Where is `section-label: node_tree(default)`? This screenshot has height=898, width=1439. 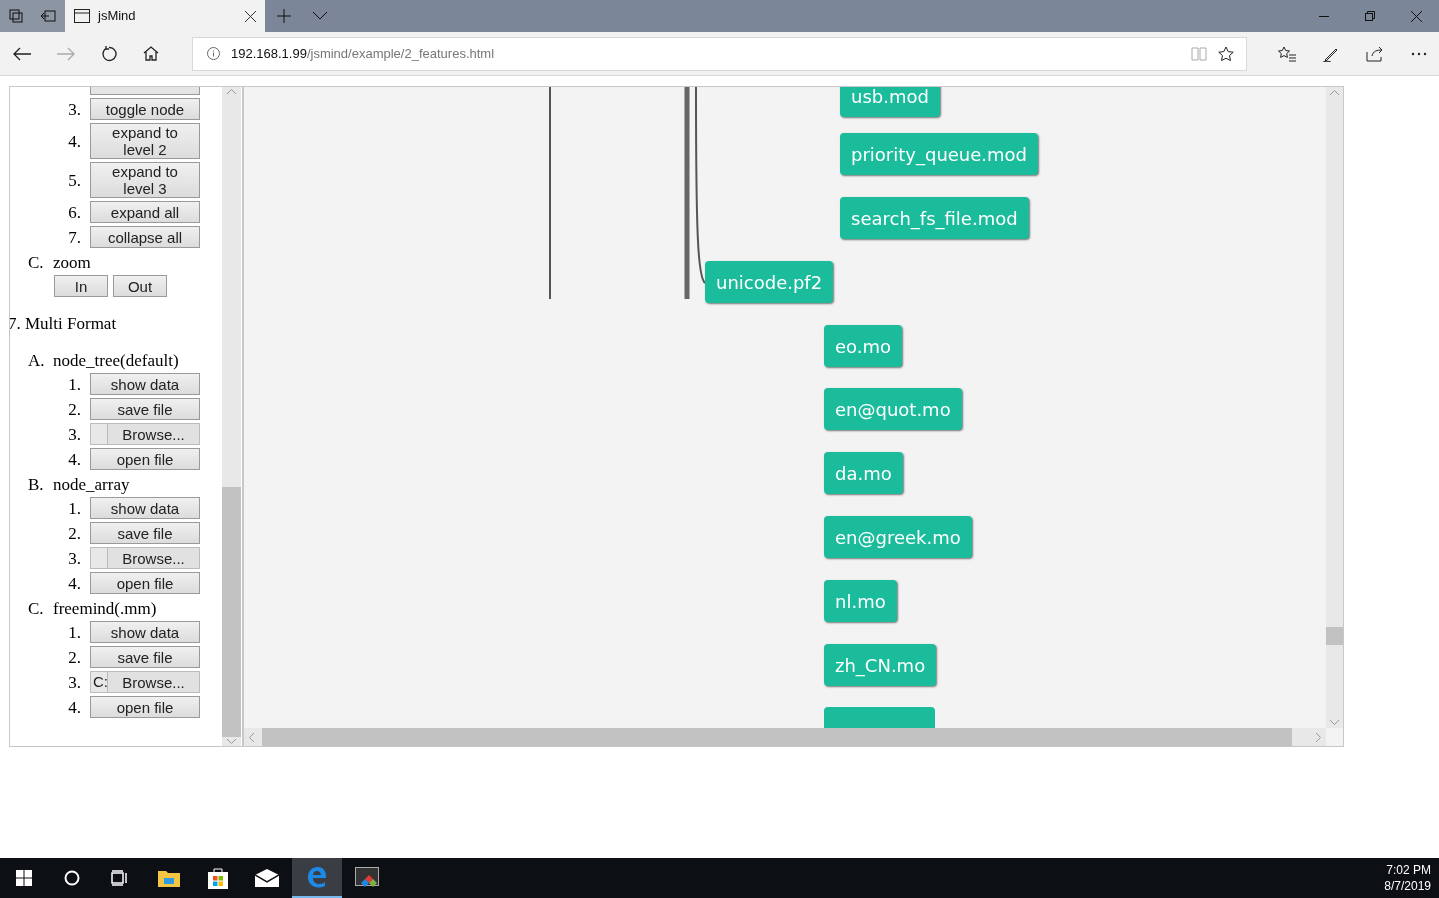 section-label: node_tree(default) is located at coordinates (116, 361).